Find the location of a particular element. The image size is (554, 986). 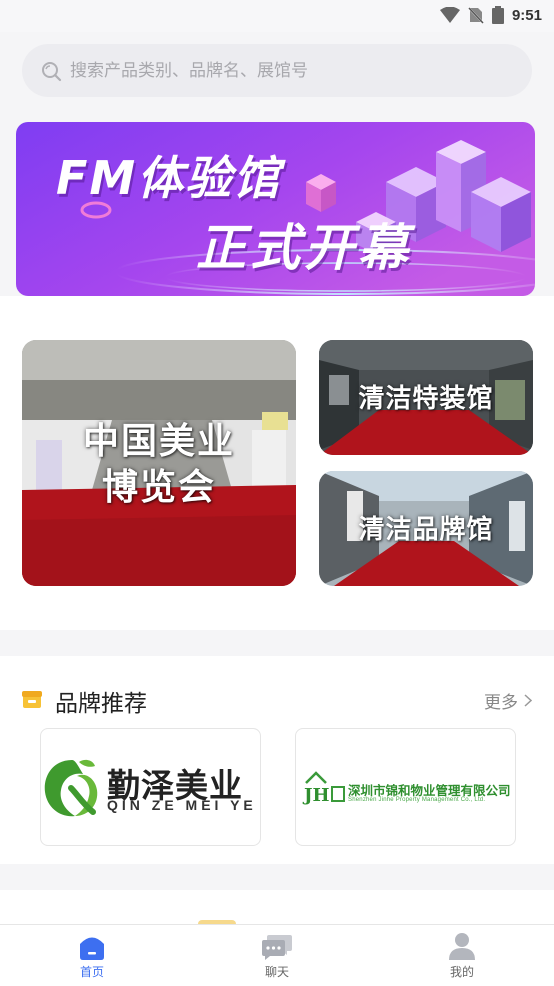

search-bar is located at coordinates (277, 70).